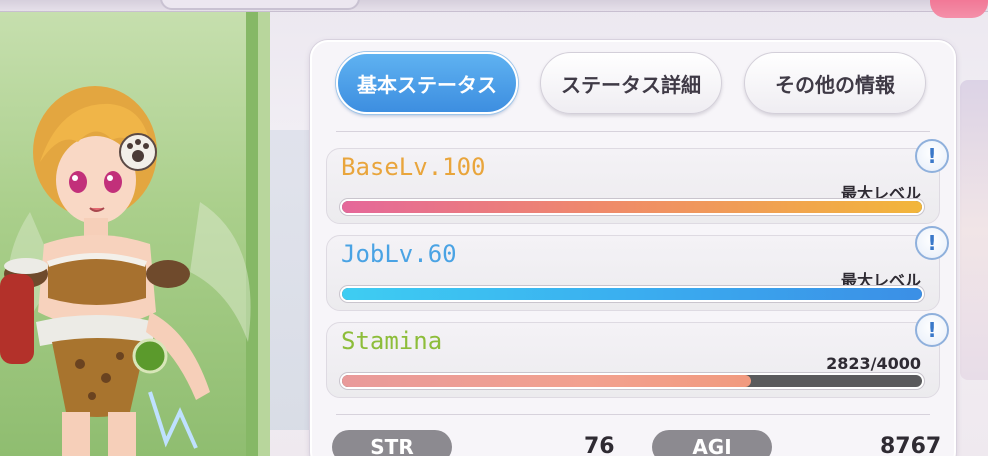  What do you see at coordinates (631, 83) in the screenshot?
I see `tab-status-details: ステータス詳細` at bounding box center [631, 83].